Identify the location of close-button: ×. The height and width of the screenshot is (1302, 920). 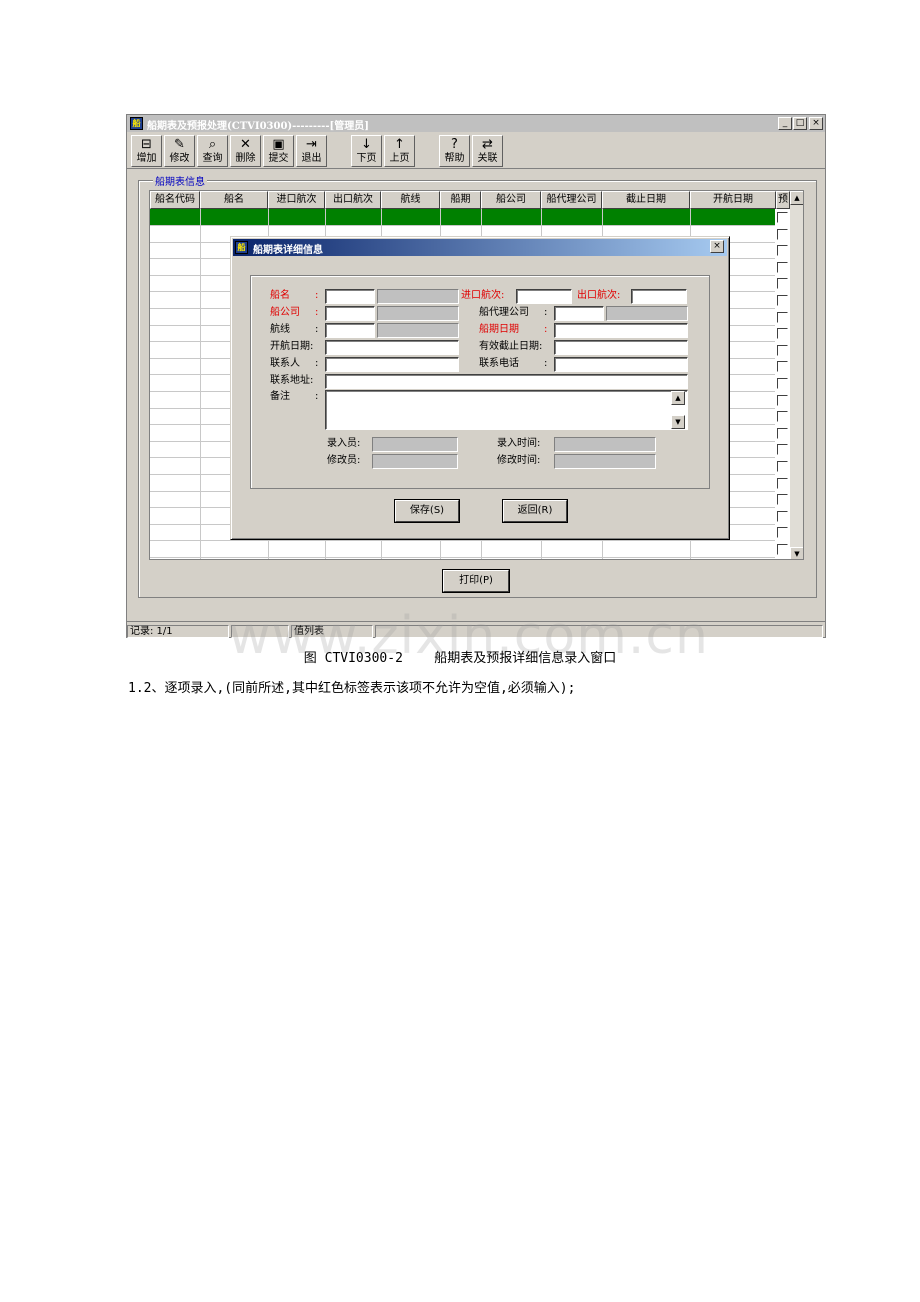
(816, 123).